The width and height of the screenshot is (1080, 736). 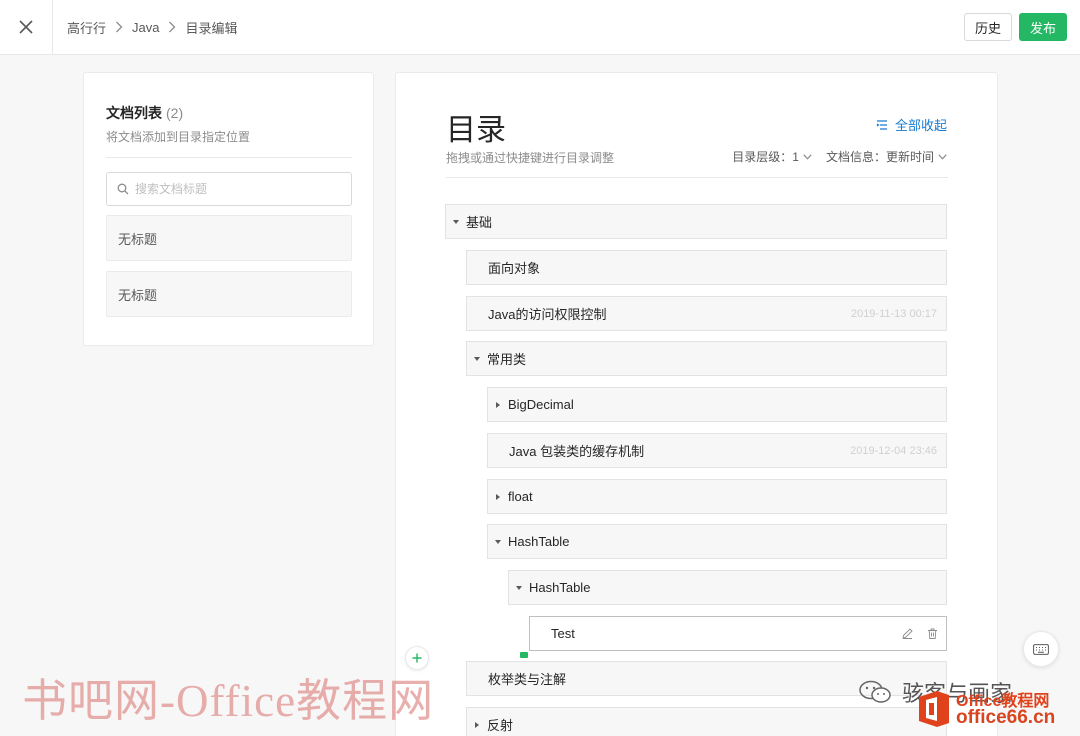 I want to click on close-button, so click(x=26, y=27).